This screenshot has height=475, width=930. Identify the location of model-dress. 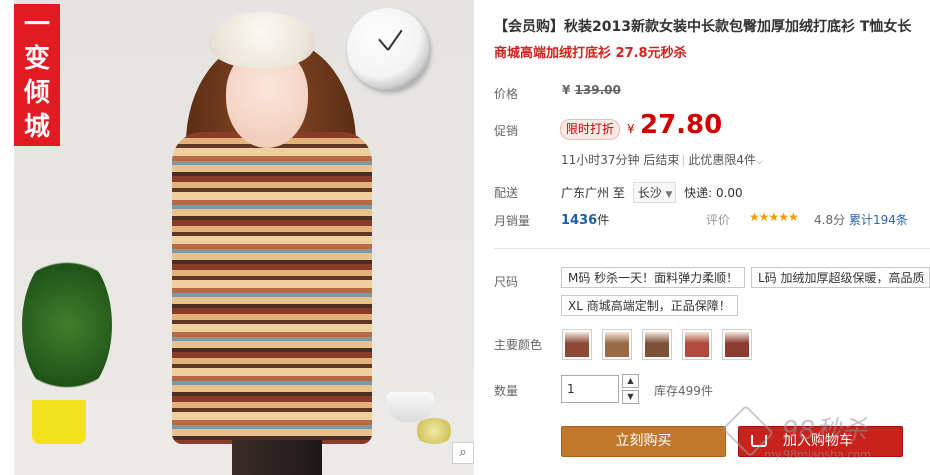
(272, 288).